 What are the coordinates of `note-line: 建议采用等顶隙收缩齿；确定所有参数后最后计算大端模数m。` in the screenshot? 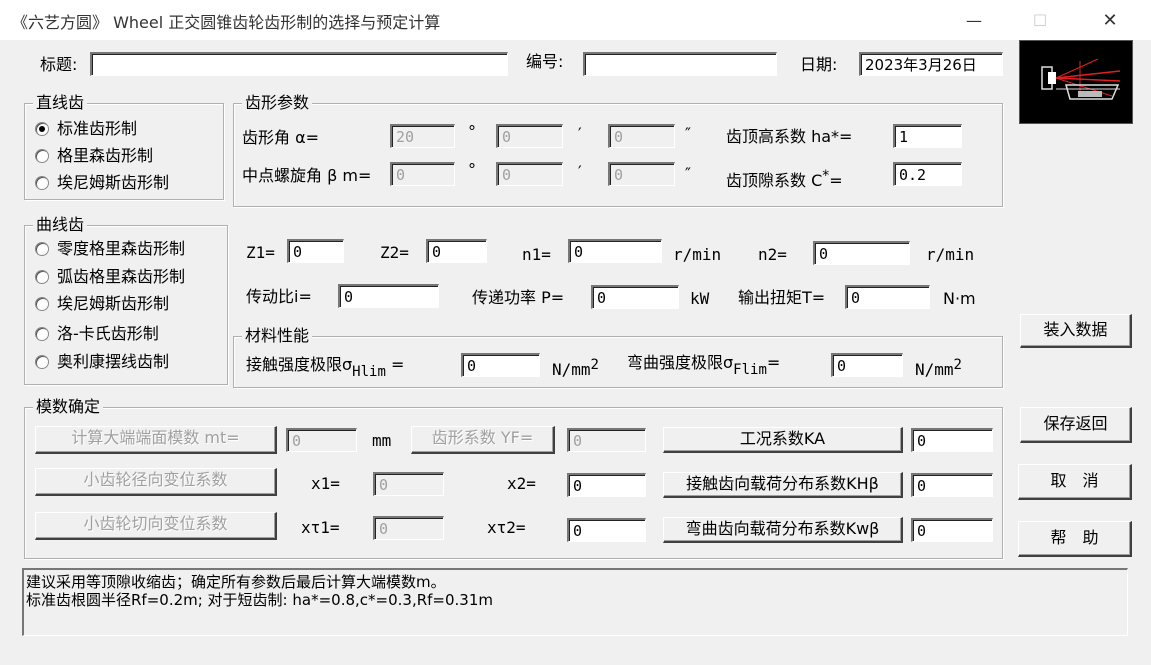 It's located at (236, 582).